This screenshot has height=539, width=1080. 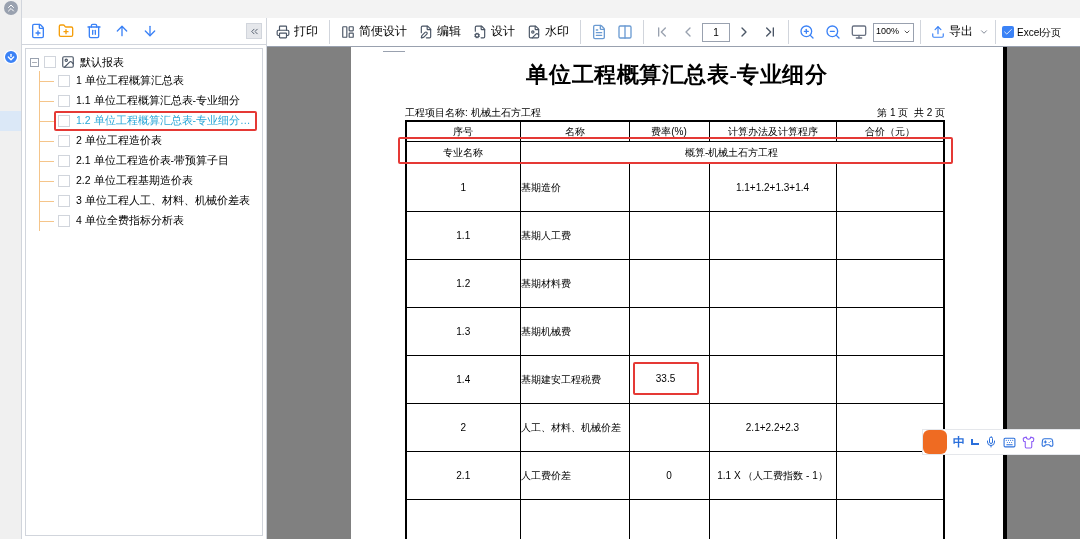 What do you see at coordinates (68, 62) in the screenshot?
I see `report-folder-icon` at bounding box center [68, 62].